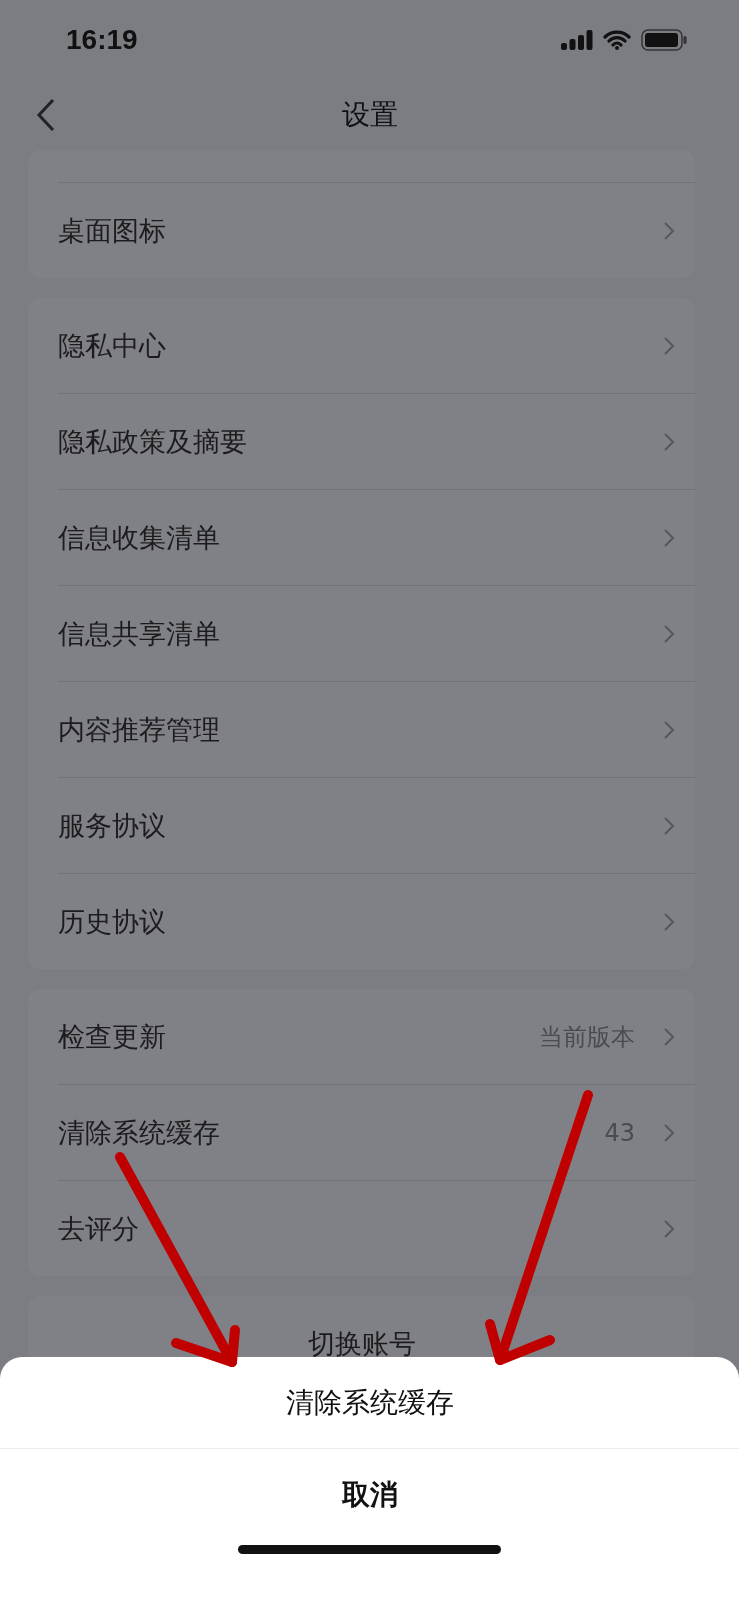 Image resolution: width=739 pixels, height=1600 pixels. I want to click on cancel-button: 取消, so click(369, 1495).